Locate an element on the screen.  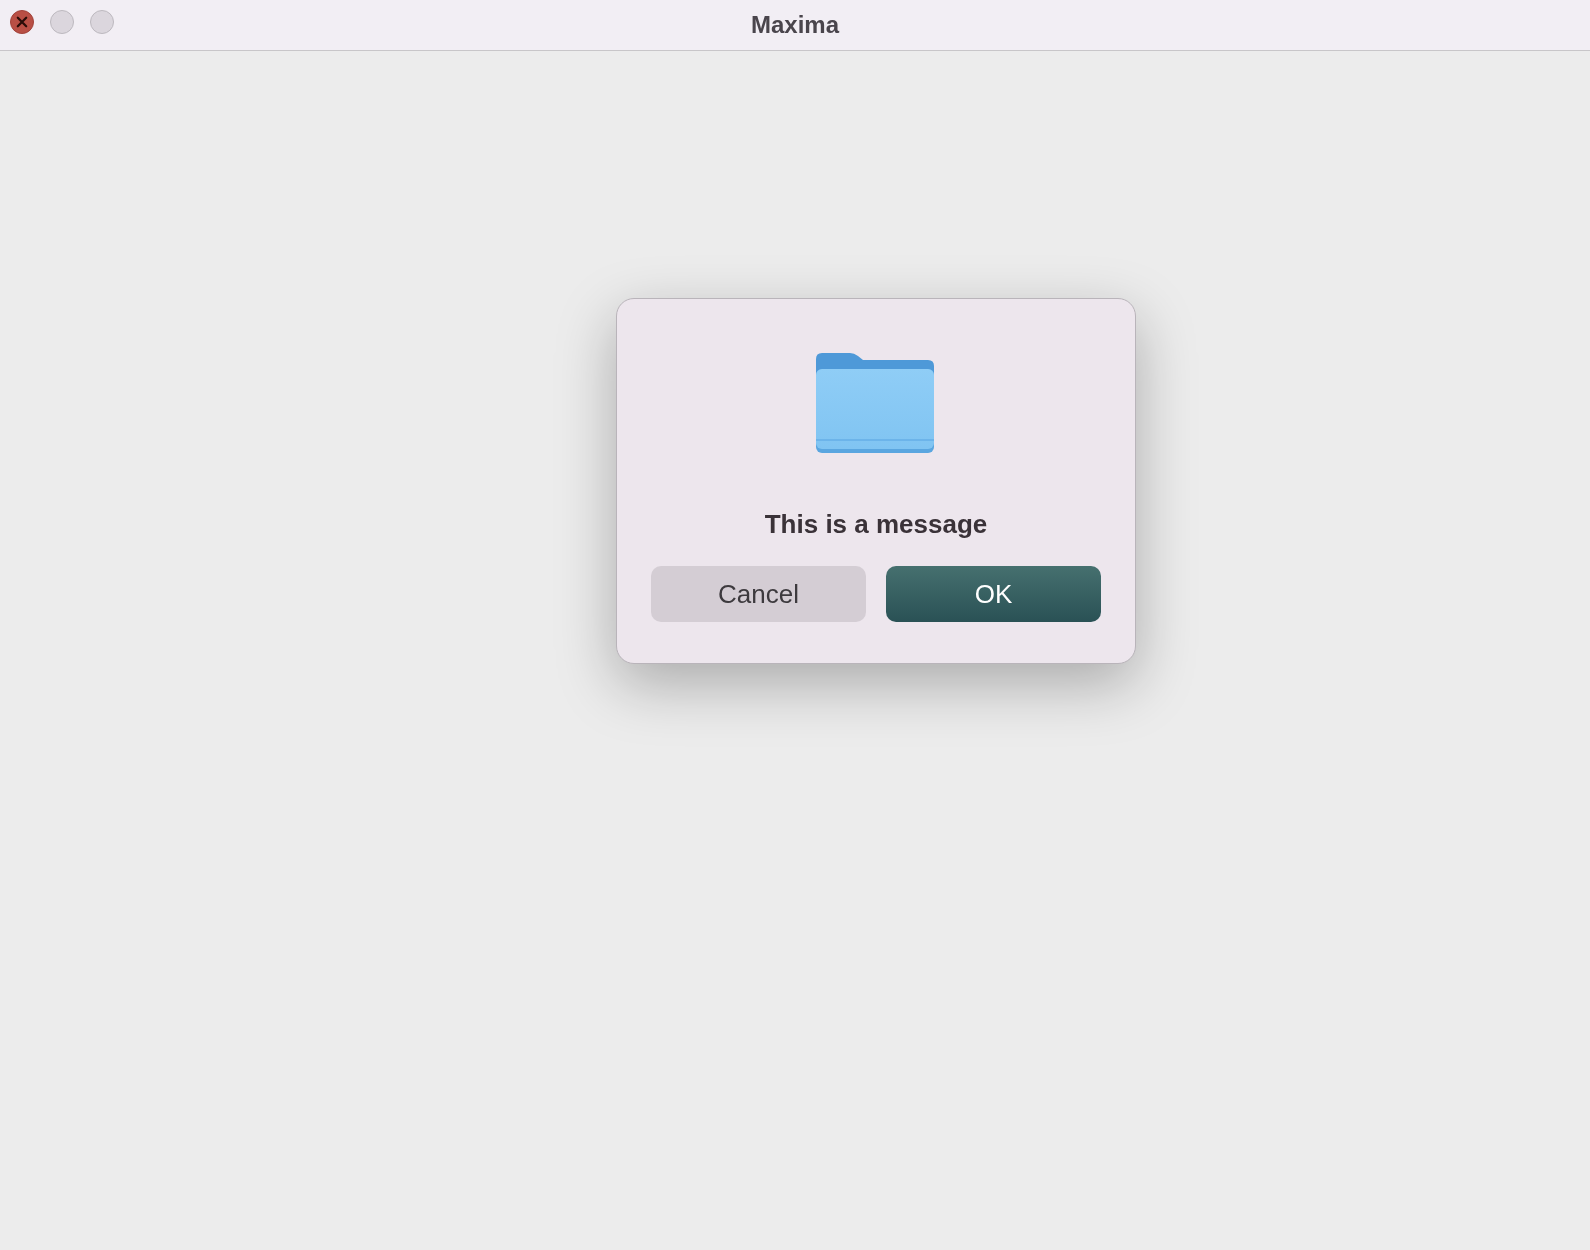
cancel-button: Cancel is located at coordinates (758, 594).